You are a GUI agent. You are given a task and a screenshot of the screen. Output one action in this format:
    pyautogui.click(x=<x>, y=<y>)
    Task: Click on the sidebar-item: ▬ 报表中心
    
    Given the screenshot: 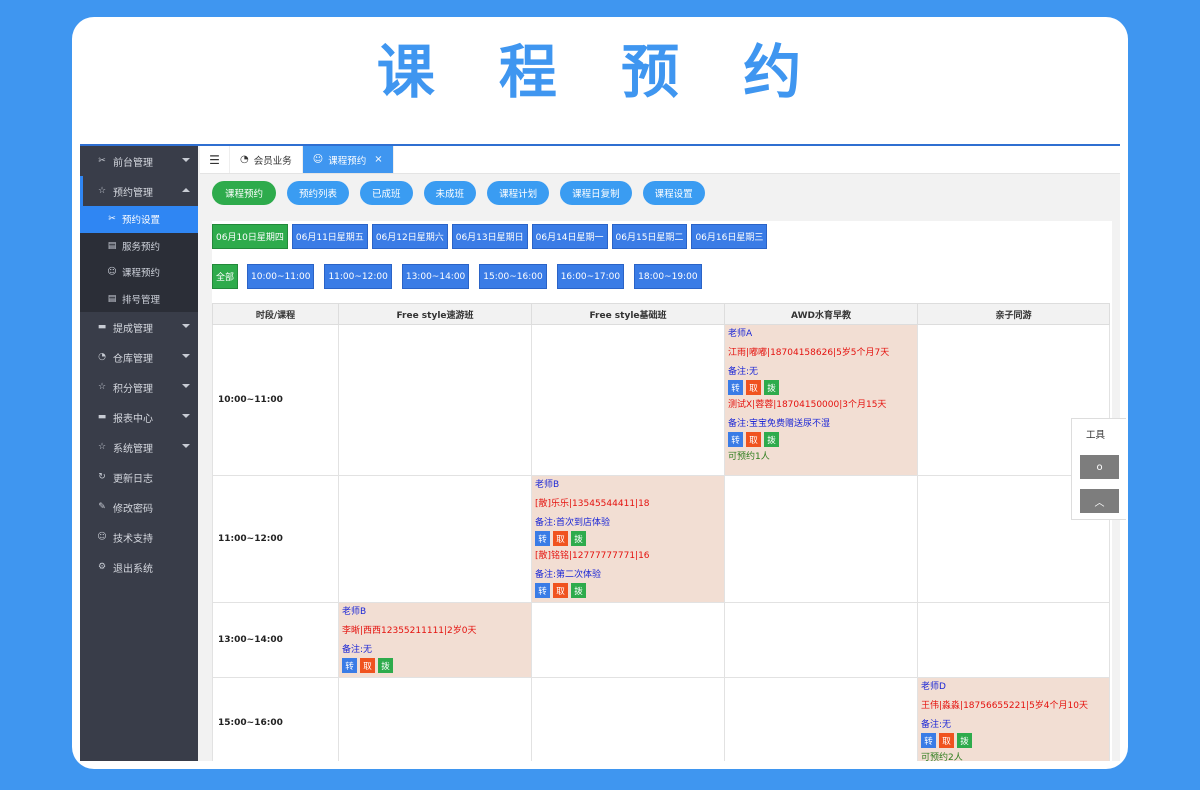 What is the action you would take?
    pyautogui.click(x=139, y=417)
    